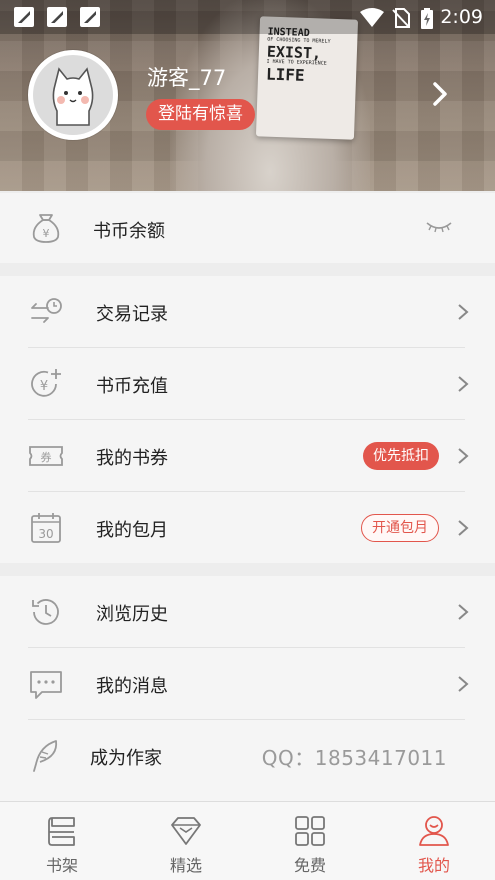 Image resolution: width=495 pixels, height=880 pixels. What do you see at coordinates (285, 74) in the screenshot?
I see `book-cover-line: LIFE` at bounding box center [285, 74].